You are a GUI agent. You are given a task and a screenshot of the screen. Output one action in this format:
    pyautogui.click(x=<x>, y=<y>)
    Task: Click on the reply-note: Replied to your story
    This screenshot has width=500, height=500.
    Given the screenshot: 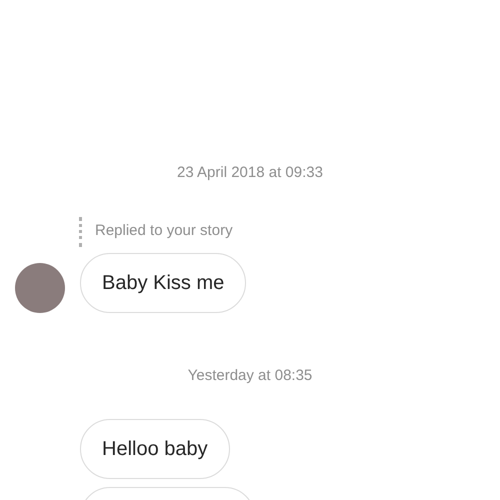 What is the action you would take?
    pyautogui.click(x=164, y=231)
    